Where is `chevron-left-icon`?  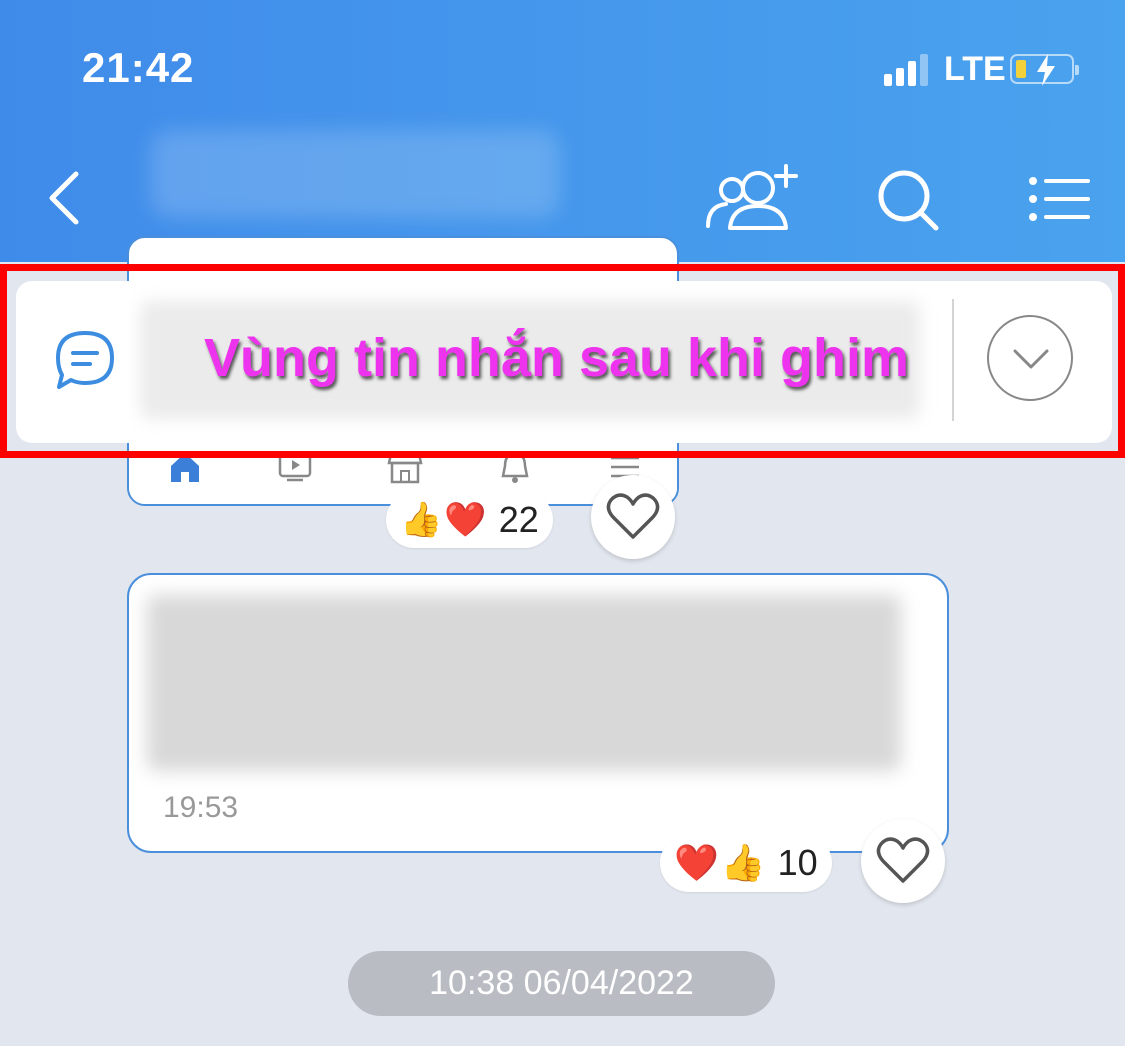
chevron-left-icon is located at coordinates (64, 198).